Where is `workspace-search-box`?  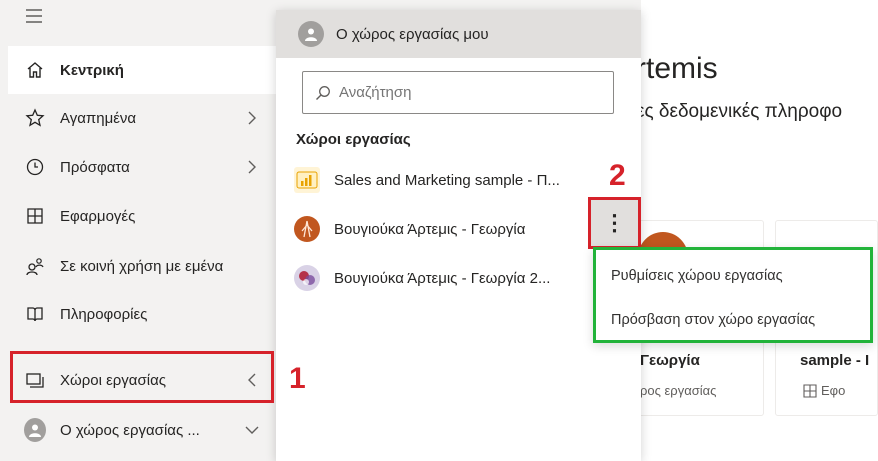 workspace-search-box is located at coordinates (458, 92).